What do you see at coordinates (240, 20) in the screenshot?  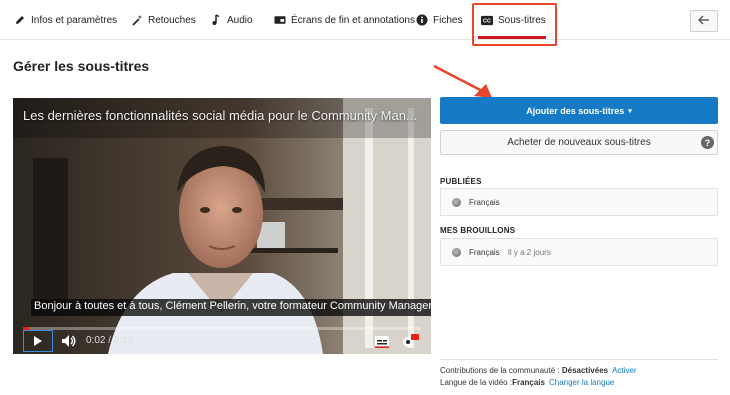 I see `tab-label: Audio` at bounding box center [240, 20].